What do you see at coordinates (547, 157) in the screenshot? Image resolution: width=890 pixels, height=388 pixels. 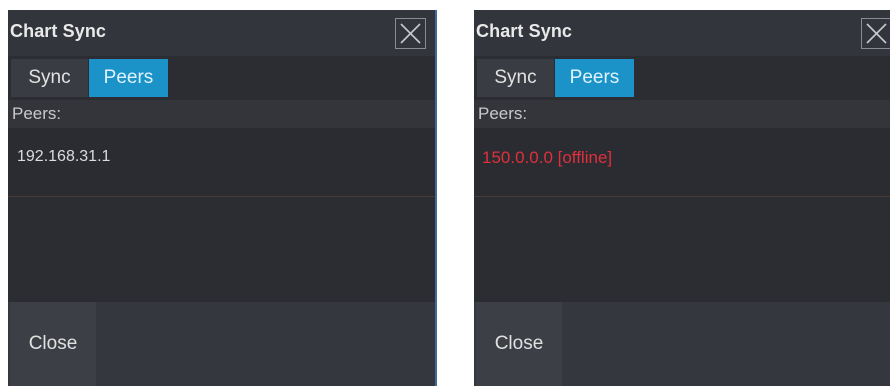 I see `peer-address-offline: 150.0.0.0 [offline]` at bounding box center [547, 157].